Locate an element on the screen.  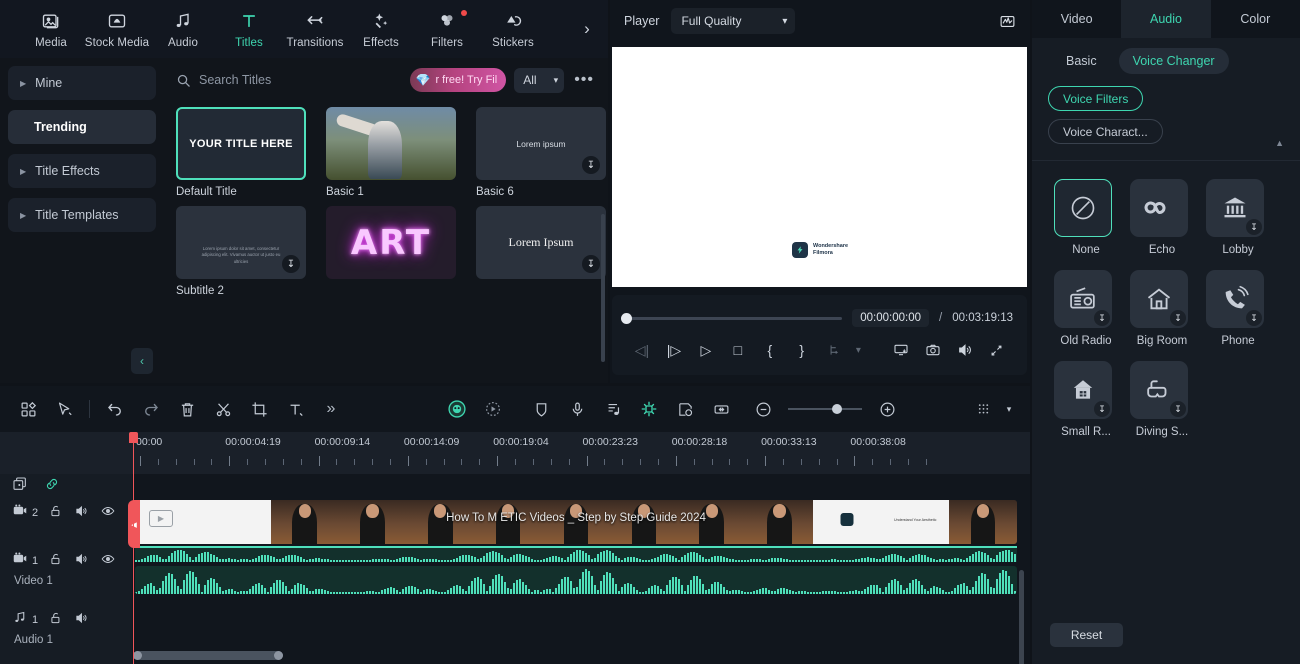
sidebar-item-mine: ▶ Mine is located at coordinates (82, 83).